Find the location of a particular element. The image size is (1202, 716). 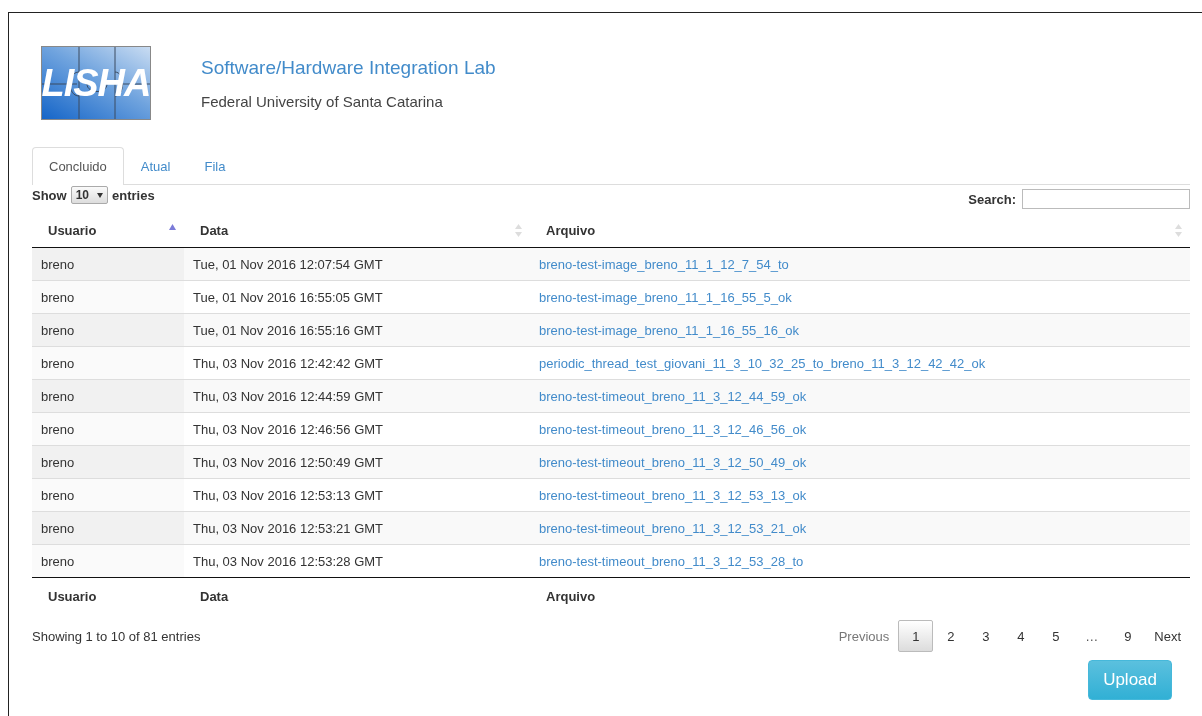

caret-icon is located at coordinates (100, 195).